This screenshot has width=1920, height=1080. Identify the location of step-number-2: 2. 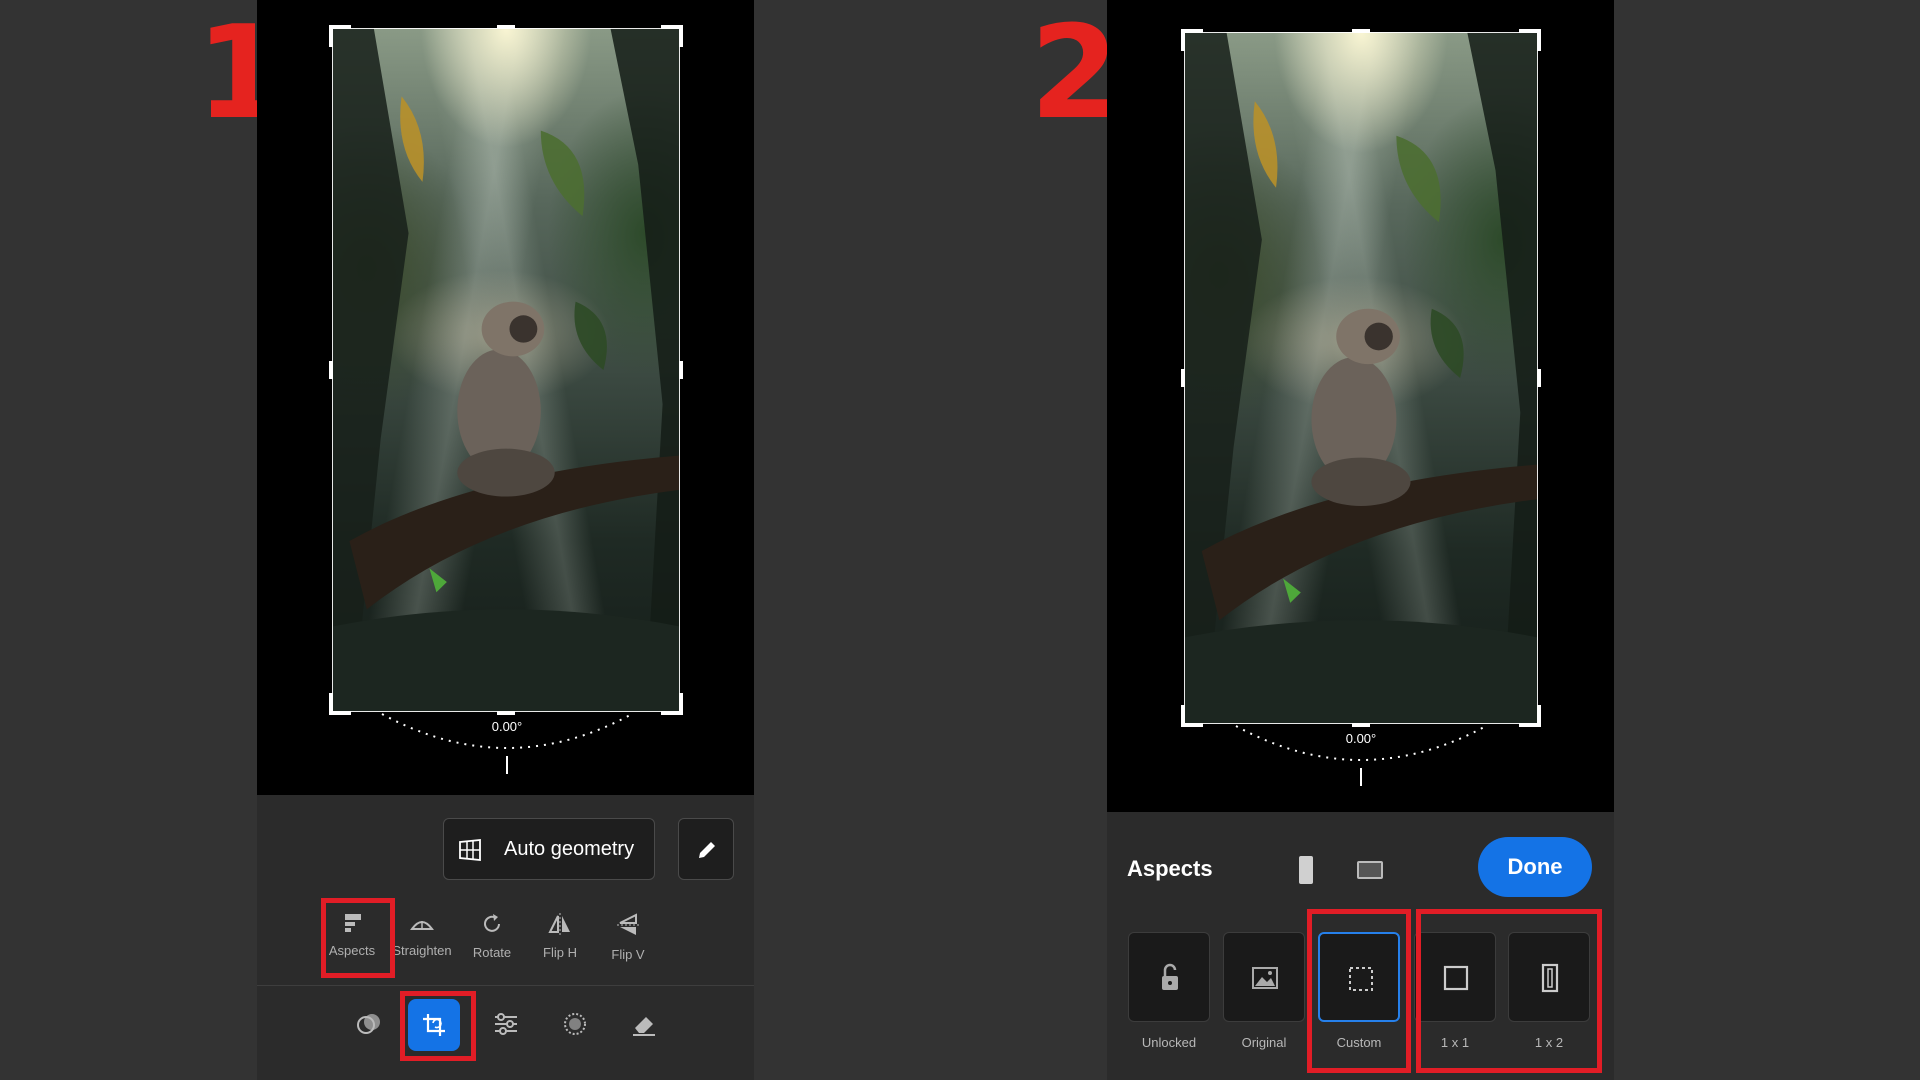
(1075, 74).